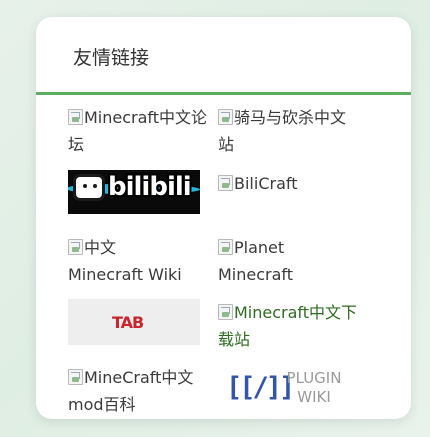 The height and width of the screenshot is (437, 430). I want to click on link-minecraft-forum: Minecraft中文论坛, so click(138, 131).